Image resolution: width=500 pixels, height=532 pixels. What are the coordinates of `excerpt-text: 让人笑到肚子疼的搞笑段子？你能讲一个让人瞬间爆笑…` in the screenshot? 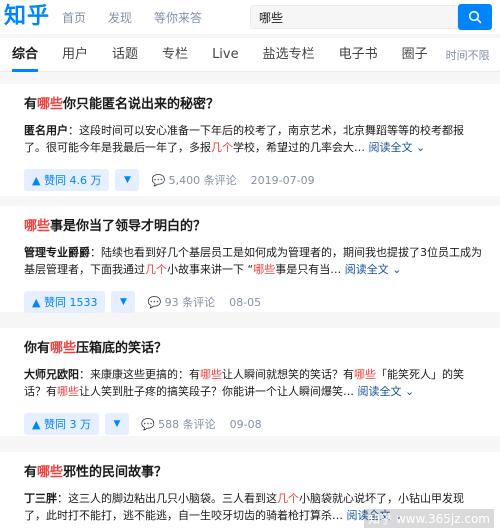 It's located at (216, 391).